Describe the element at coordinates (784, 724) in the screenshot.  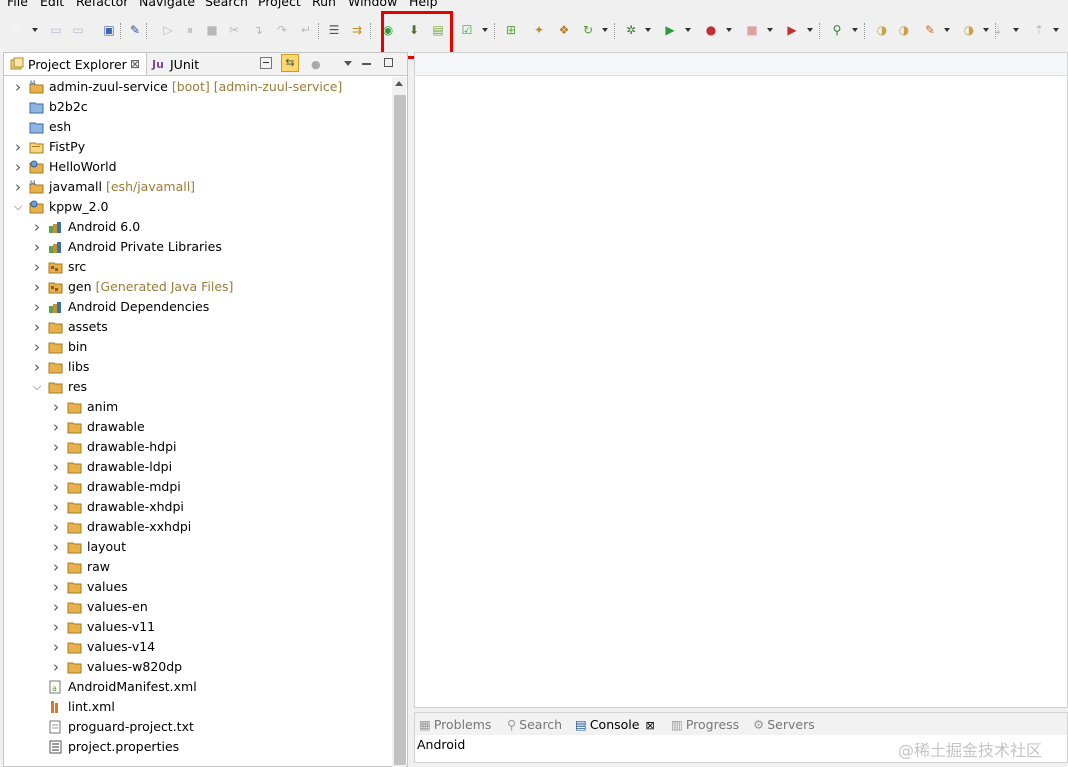
I see `tab-servers: ⚙ Servers` at that location.